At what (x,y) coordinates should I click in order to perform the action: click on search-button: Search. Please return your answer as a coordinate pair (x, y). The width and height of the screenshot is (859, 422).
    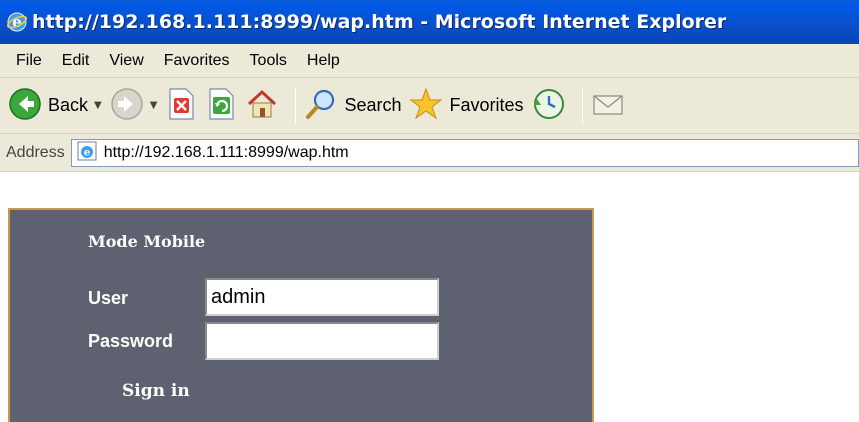
    Looking at the image, I should click on (352, 106).